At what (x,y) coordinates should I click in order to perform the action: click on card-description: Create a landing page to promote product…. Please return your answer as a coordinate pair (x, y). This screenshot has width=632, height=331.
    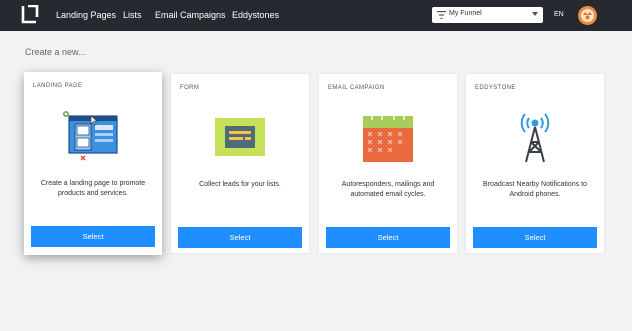
    Looking at the image, I should click on (93, 188).